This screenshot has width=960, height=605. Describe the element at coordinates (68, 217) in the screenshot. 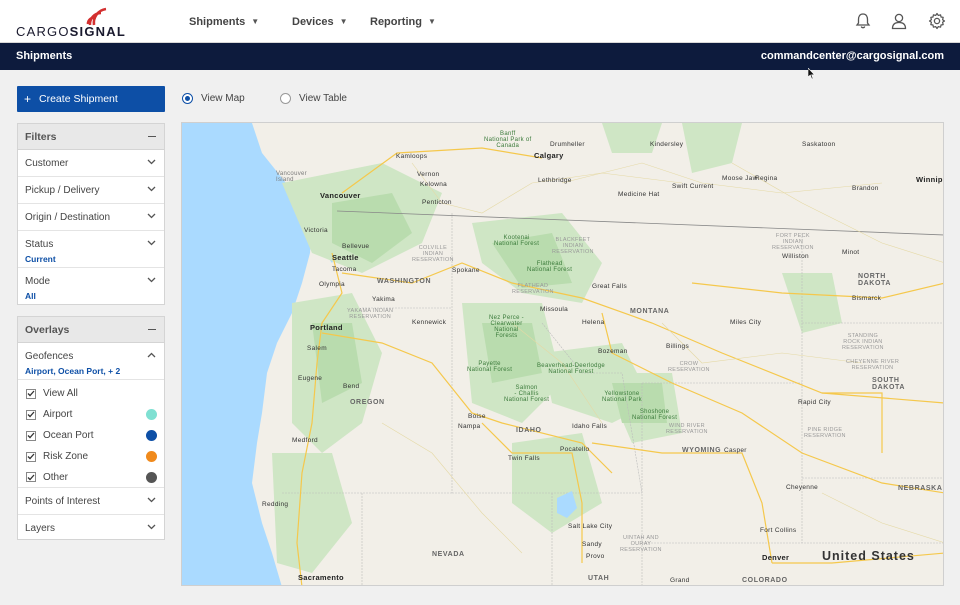

I see `filter-label: Origin / Destination` at that location.